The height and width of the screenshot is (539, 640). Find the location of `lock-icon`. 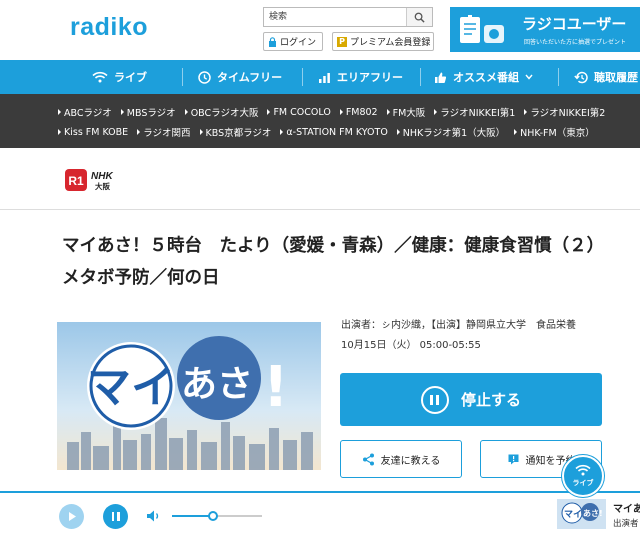

lock-icon is located at coordinates (272, 41).